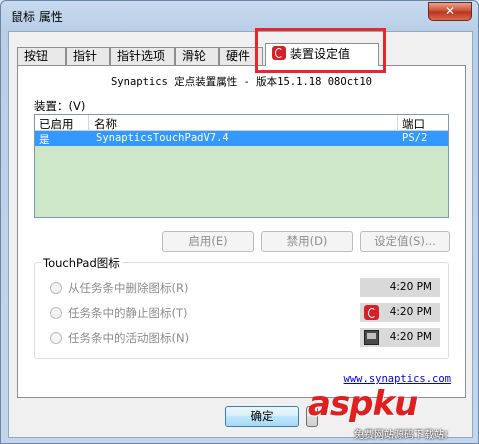  I want to click on radio-label: 任务条中的活动图标(N), so click(129, 338).